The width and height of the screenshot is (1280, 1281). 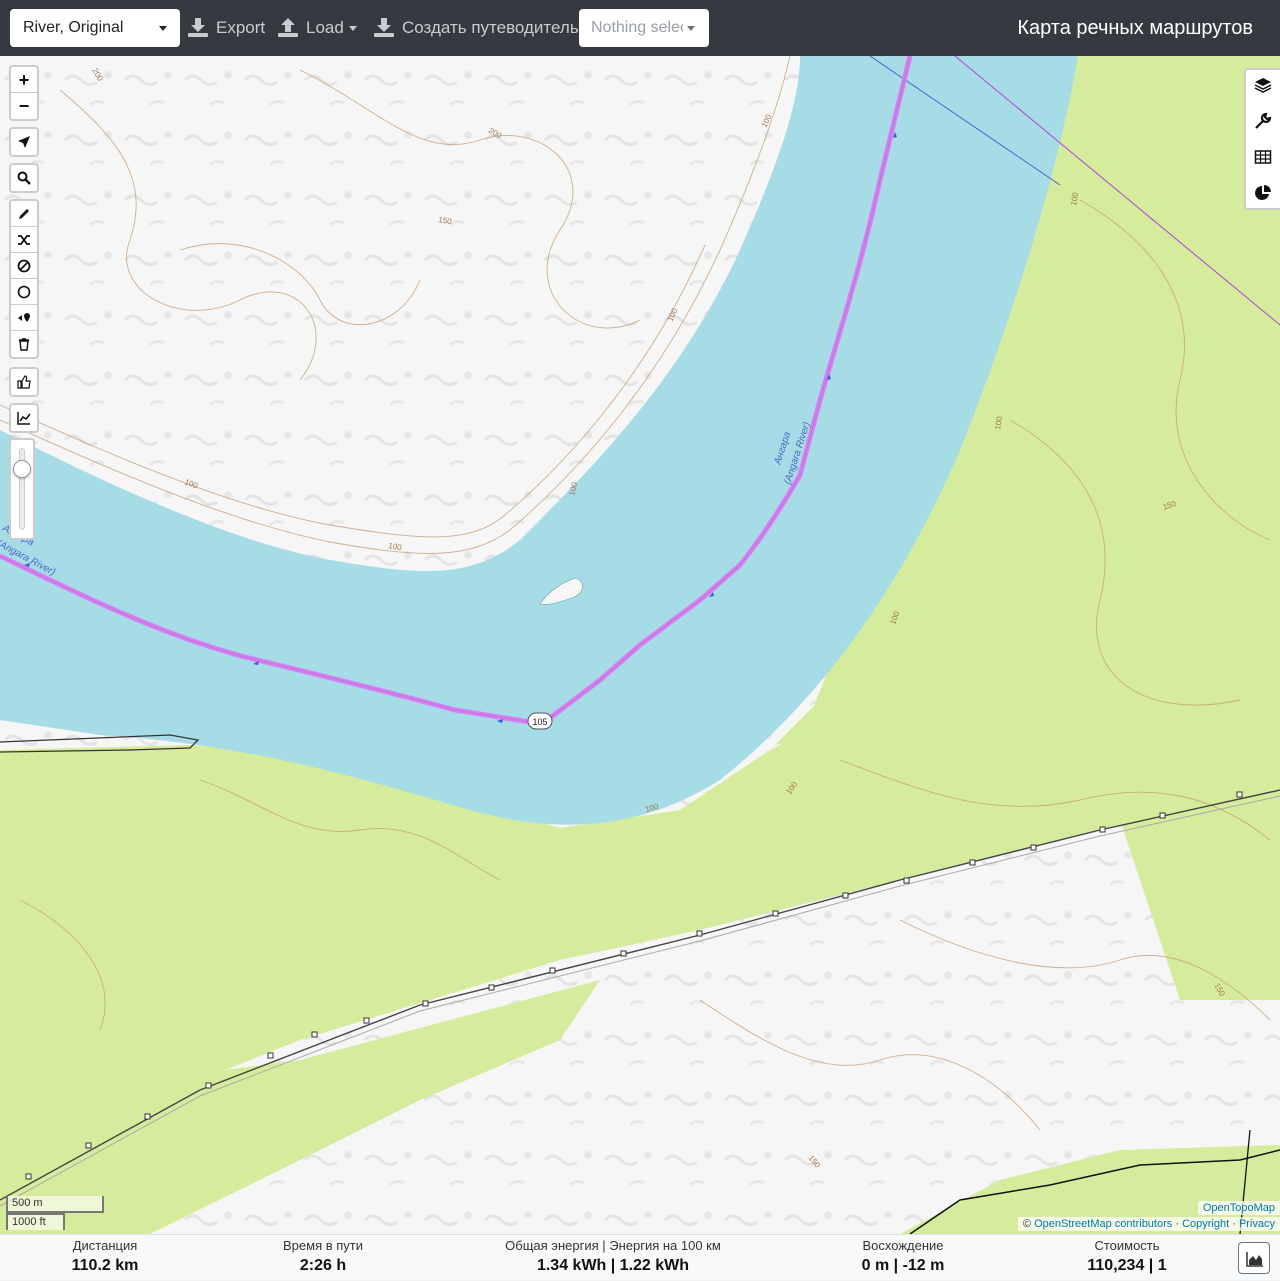 What do you see at coordinates (1135, 28) in the screenshot?
I see `app-title: Карта речных маршрутов` at bounding box center [1135, 28].